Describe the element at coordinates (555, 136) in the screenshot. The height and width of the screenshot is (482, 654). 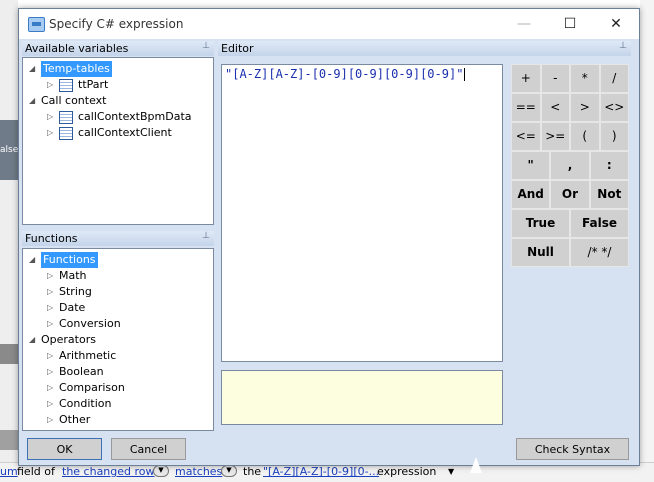
I see `operator-button-greater-equal: >=` at that location.